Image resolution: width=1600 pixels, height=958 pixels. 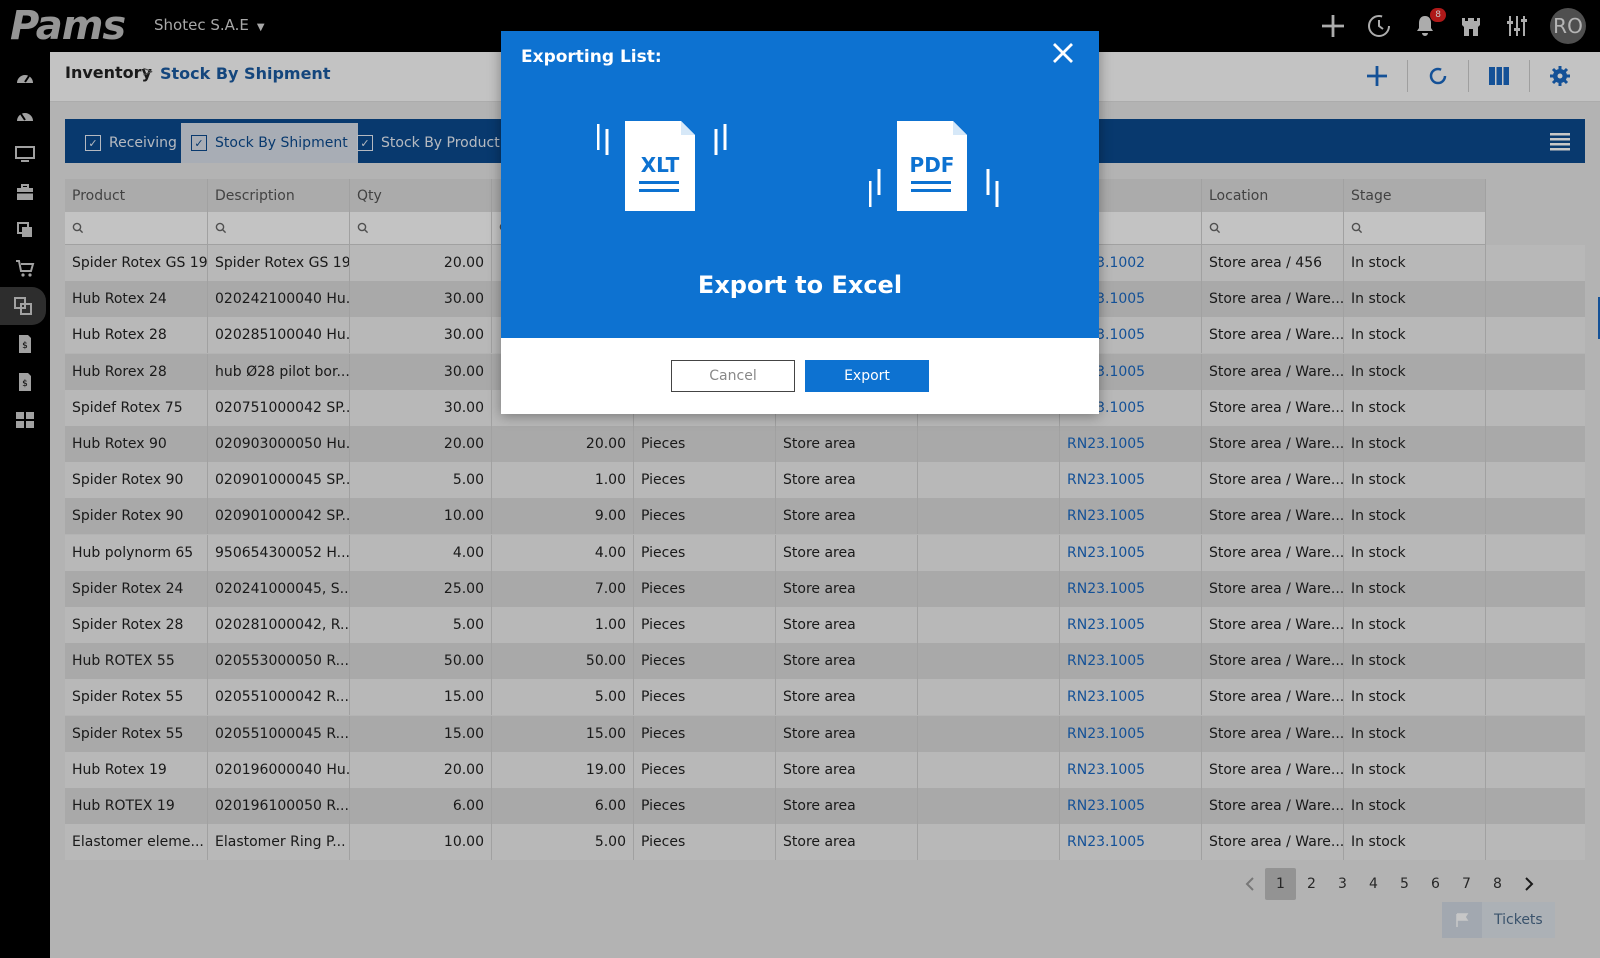 I want to click on export-pdf-option: PDF, so click(x=933, y=169).